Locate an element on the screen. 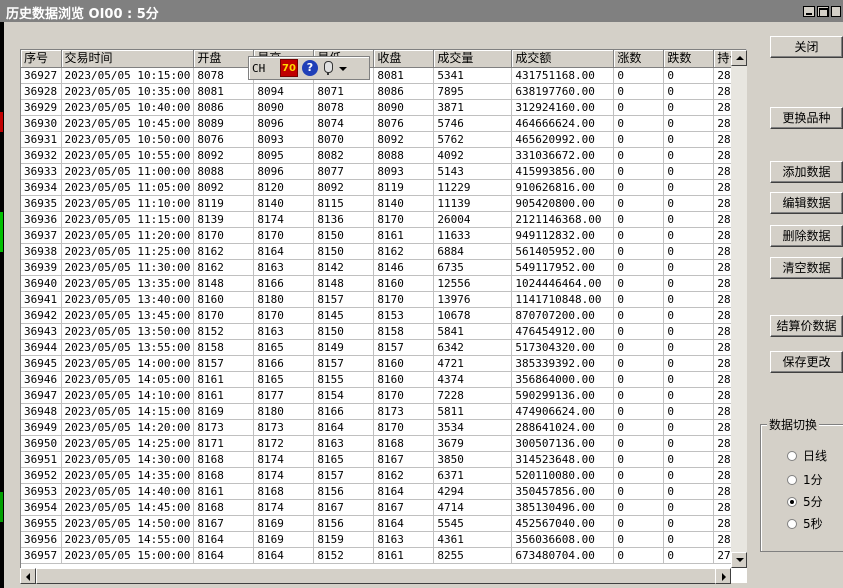 Image resolution: width=843 pixels, height=588 pixels. table-cell: 8163 is located at coordinates (404, 539).